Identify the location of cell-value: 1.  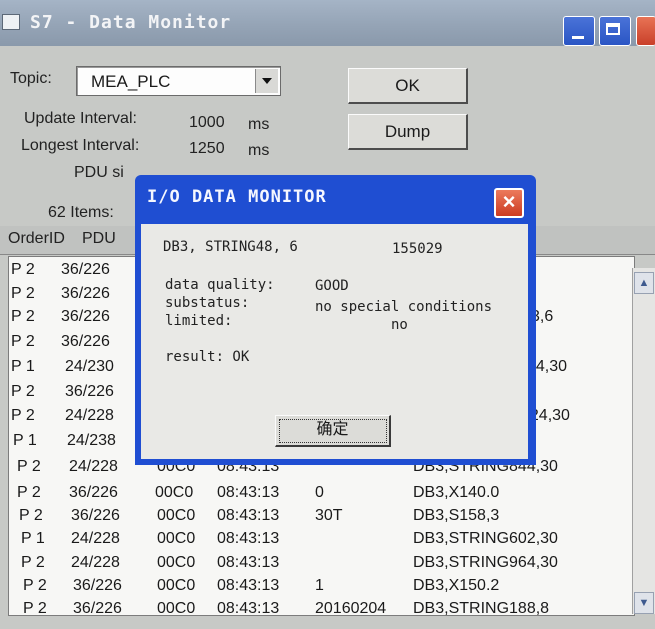
(319, 585).